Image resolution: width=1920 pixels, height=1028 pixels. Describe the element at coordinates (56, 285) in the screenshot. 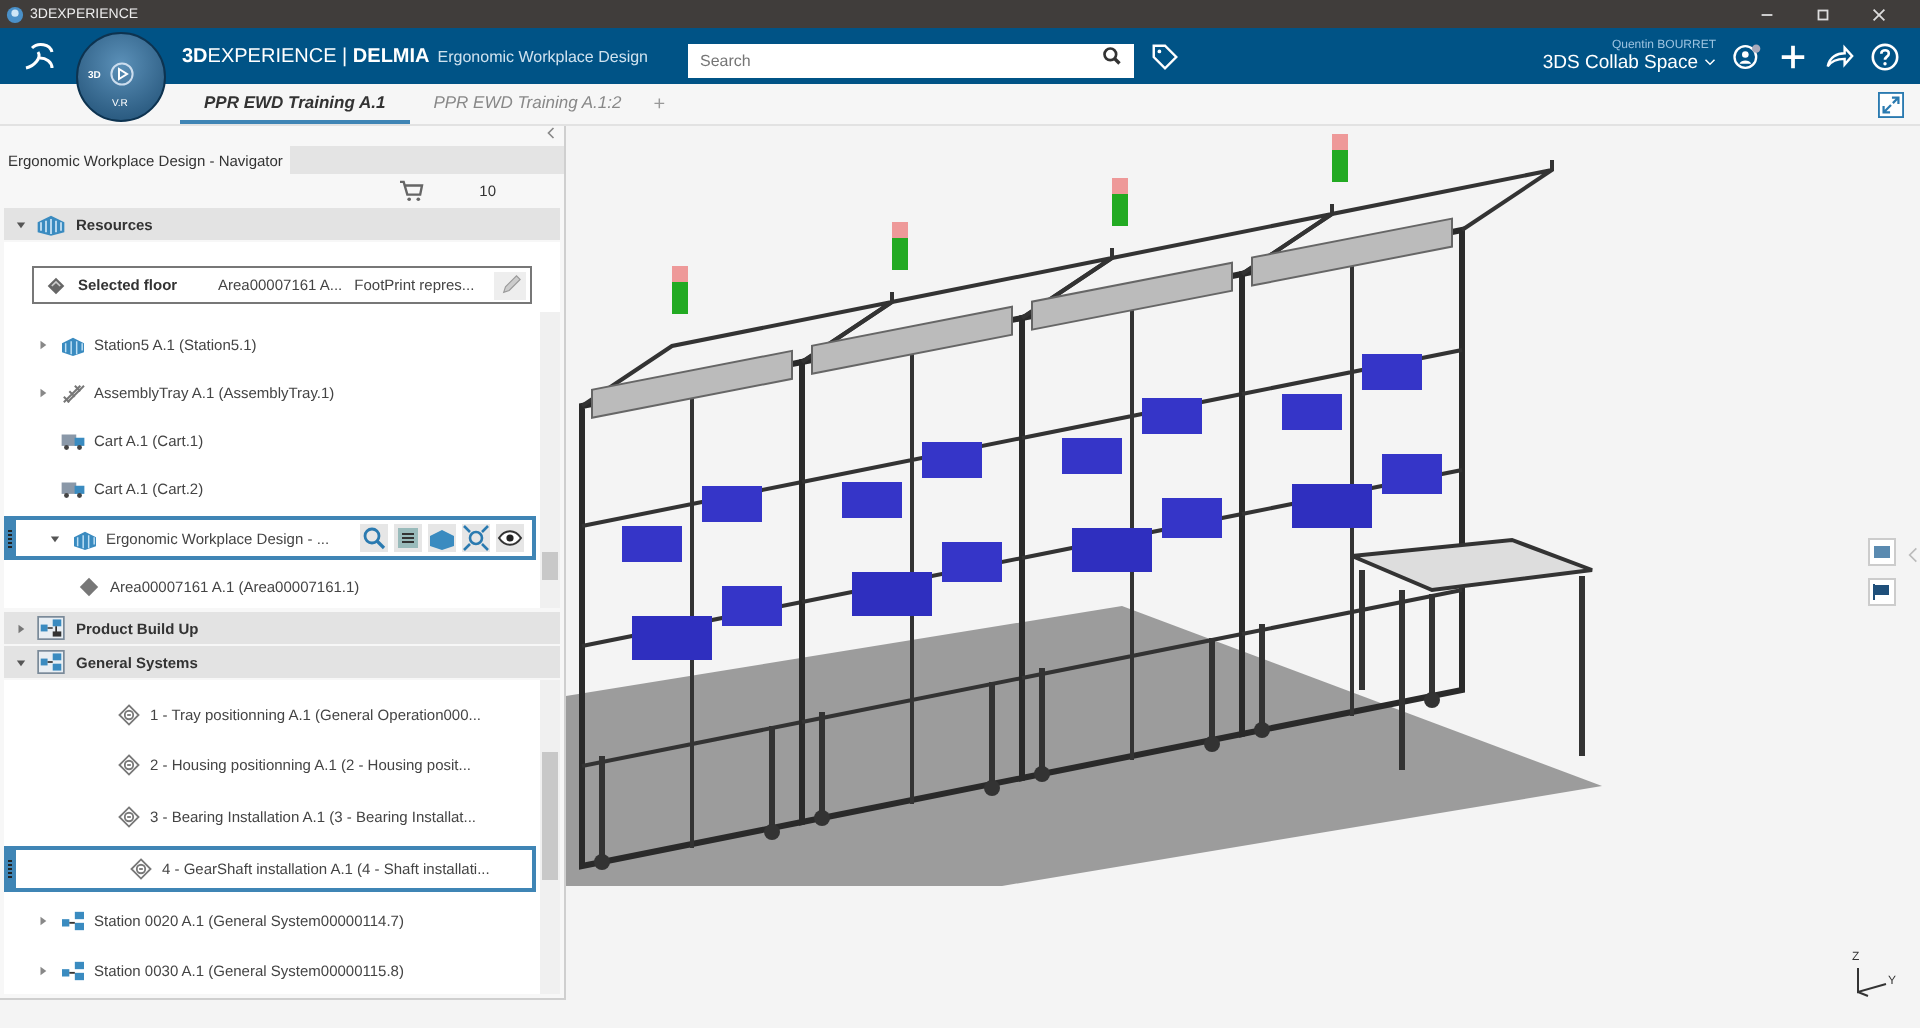

I see `floor-icon` at that location.